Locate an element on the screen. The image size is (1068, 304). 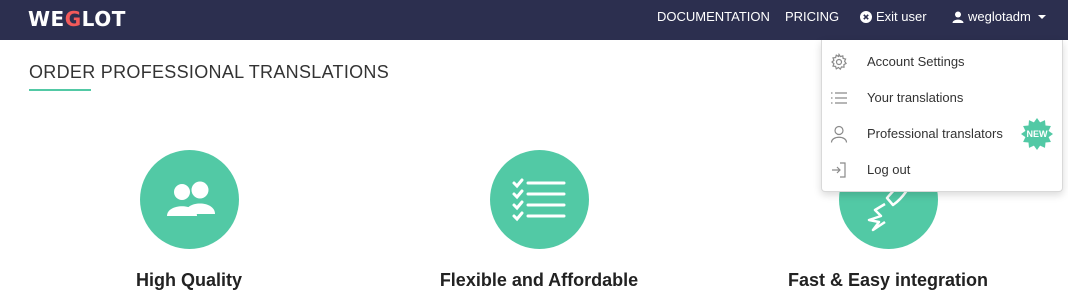
logo-text-accent: G is located at coordinates (73, 19).